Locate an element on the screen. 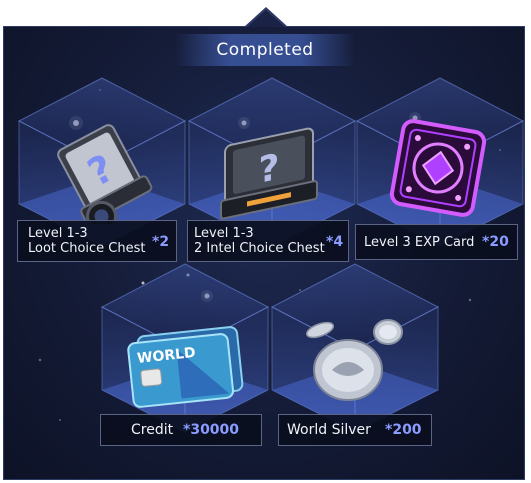  reward-quantity: *20 is located at coordinates (495, 242).